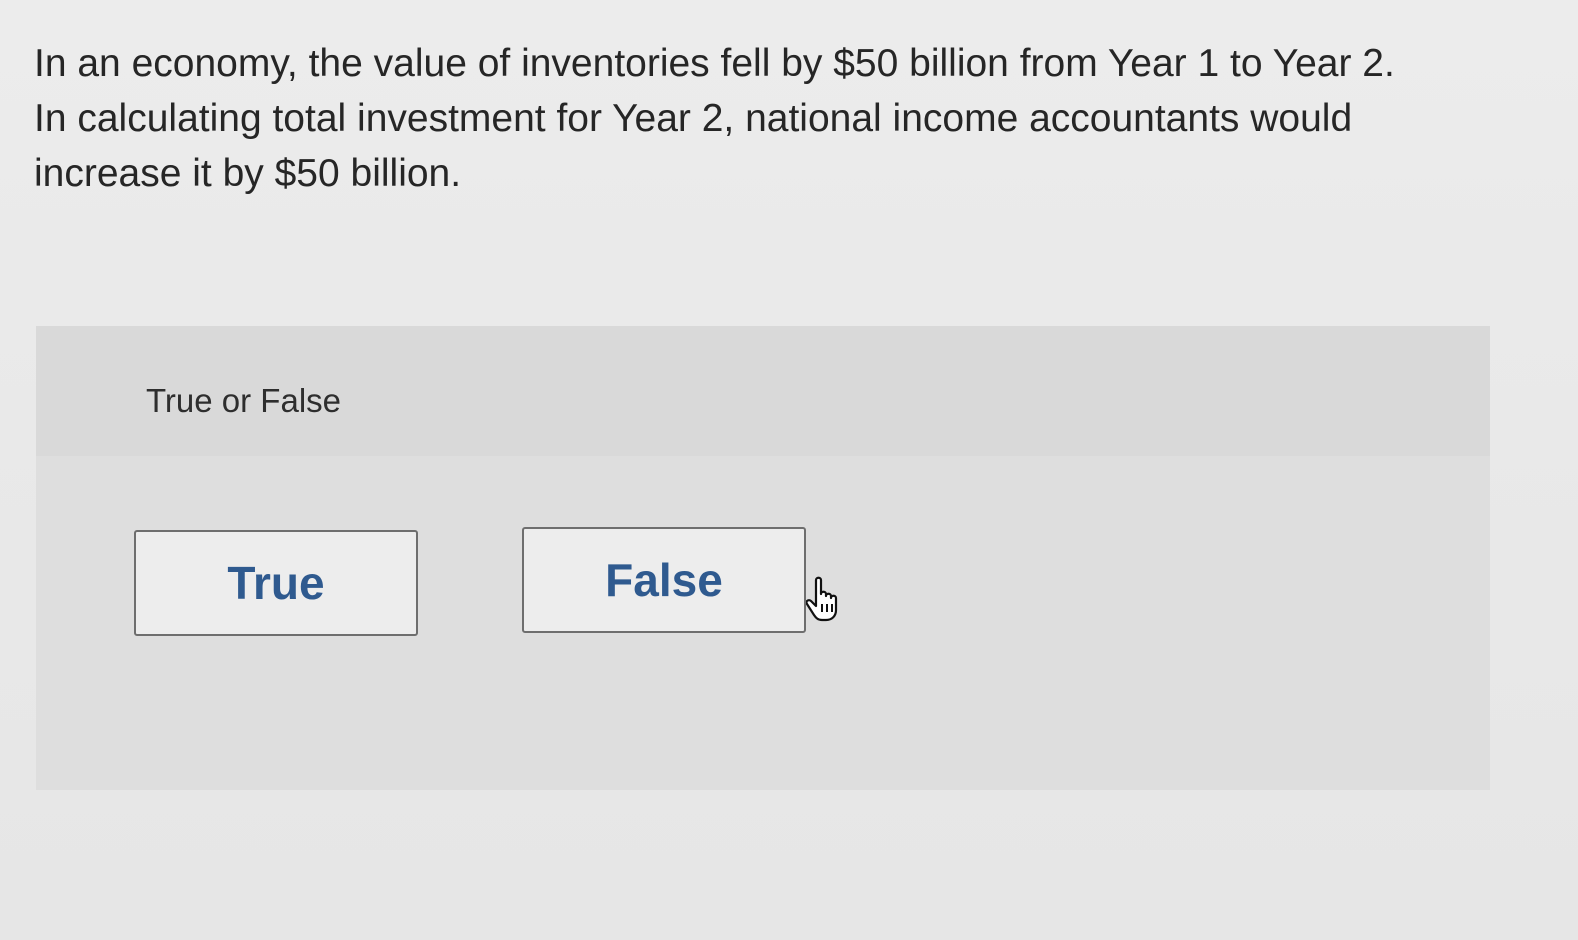 This screenshot has height=940, width=1578. Describe the element at coordinates (248, 173) in the screenshot. I see `question-line: increase it by $50 billion.` at that location.